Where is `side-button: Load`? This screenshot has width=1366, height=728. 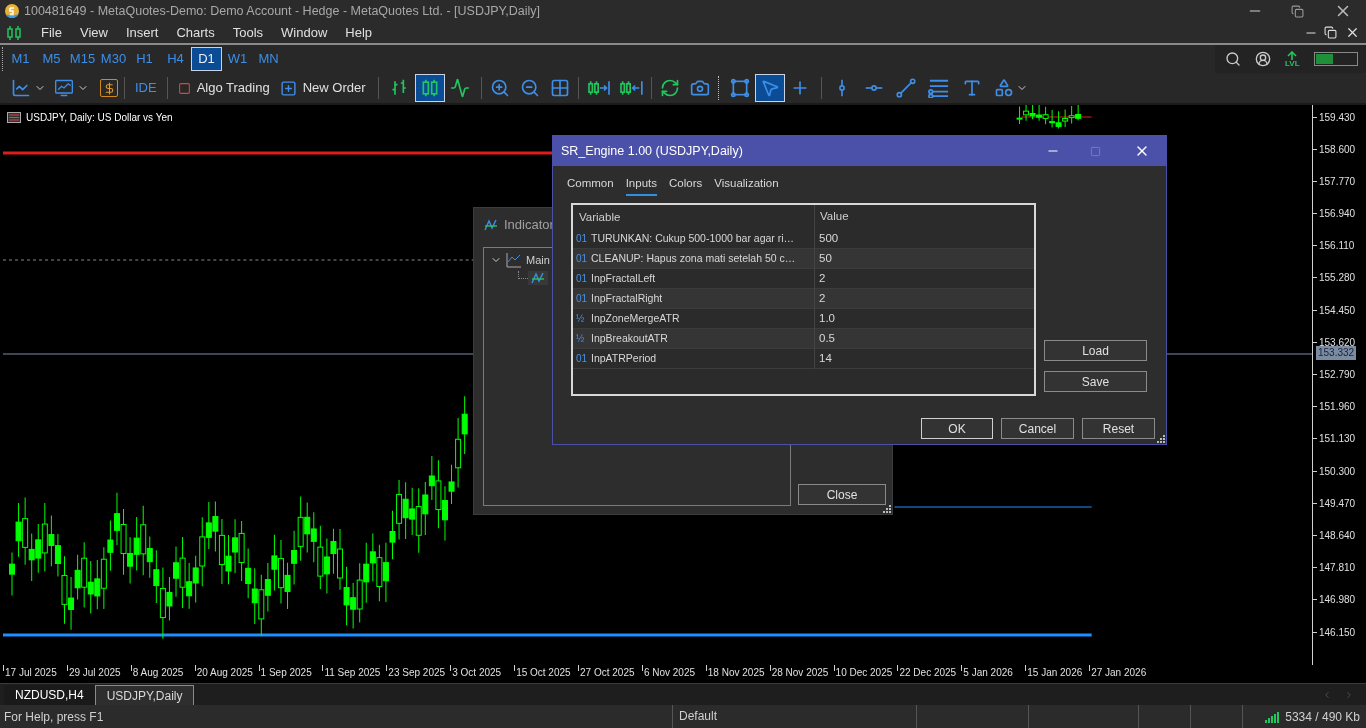
side-button: Load is located at coordinates (1095, 350).